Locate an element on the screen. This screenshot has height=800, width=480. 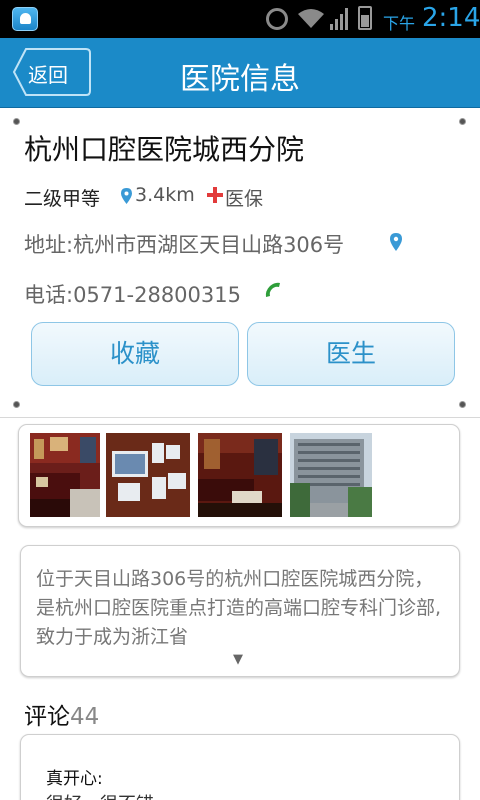
comments-heading: 评论44 is located at coordinates (61, 714).